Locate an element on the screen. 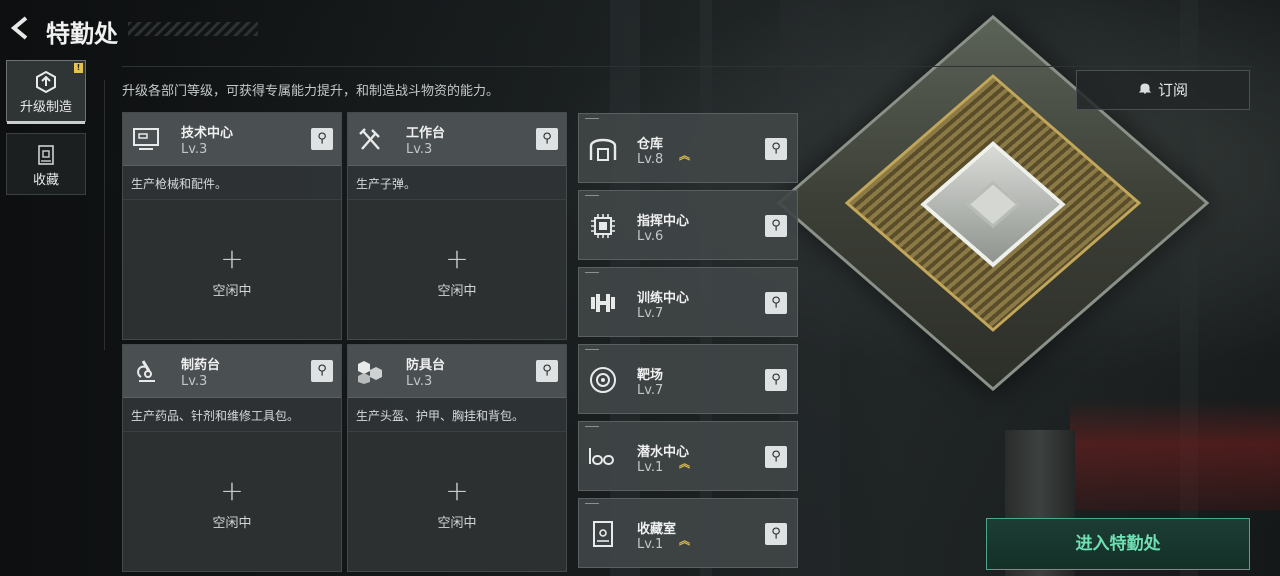  facility-command-center: 指挥中心 Lv.6 ⚲ is located at coordinates (688, 225).